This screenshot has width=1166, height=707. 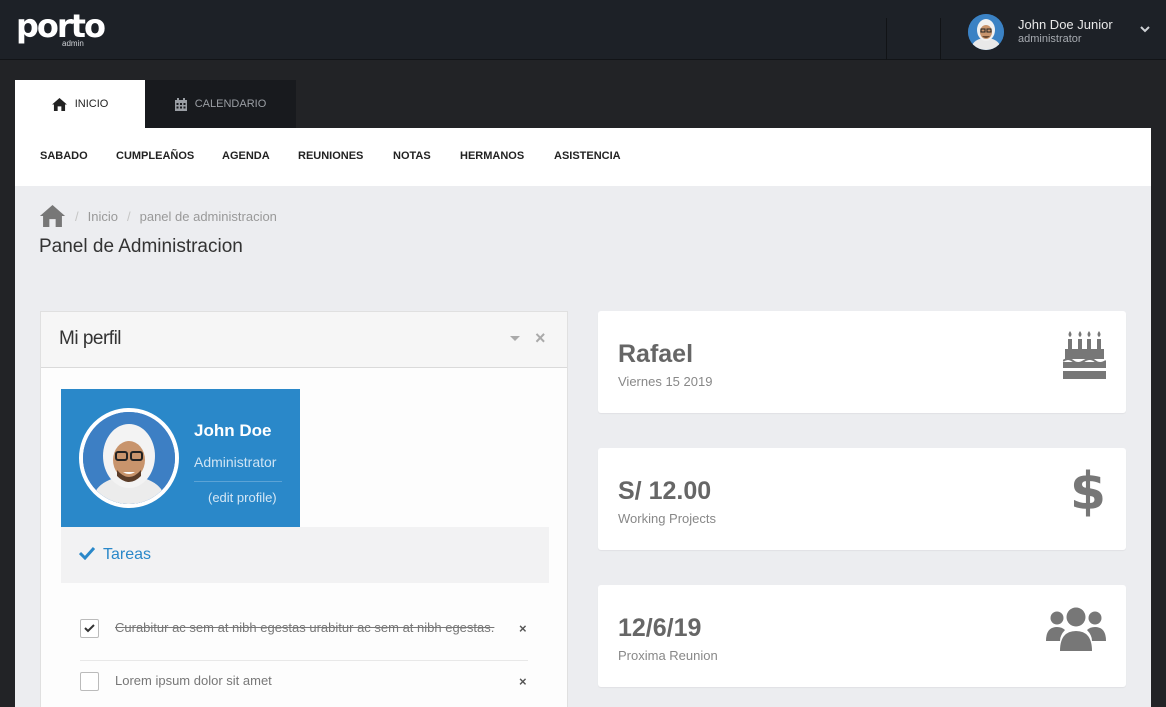 I want to click on birthday-card: Rafael Viernes 15 2019, so click(x=862, y=362).